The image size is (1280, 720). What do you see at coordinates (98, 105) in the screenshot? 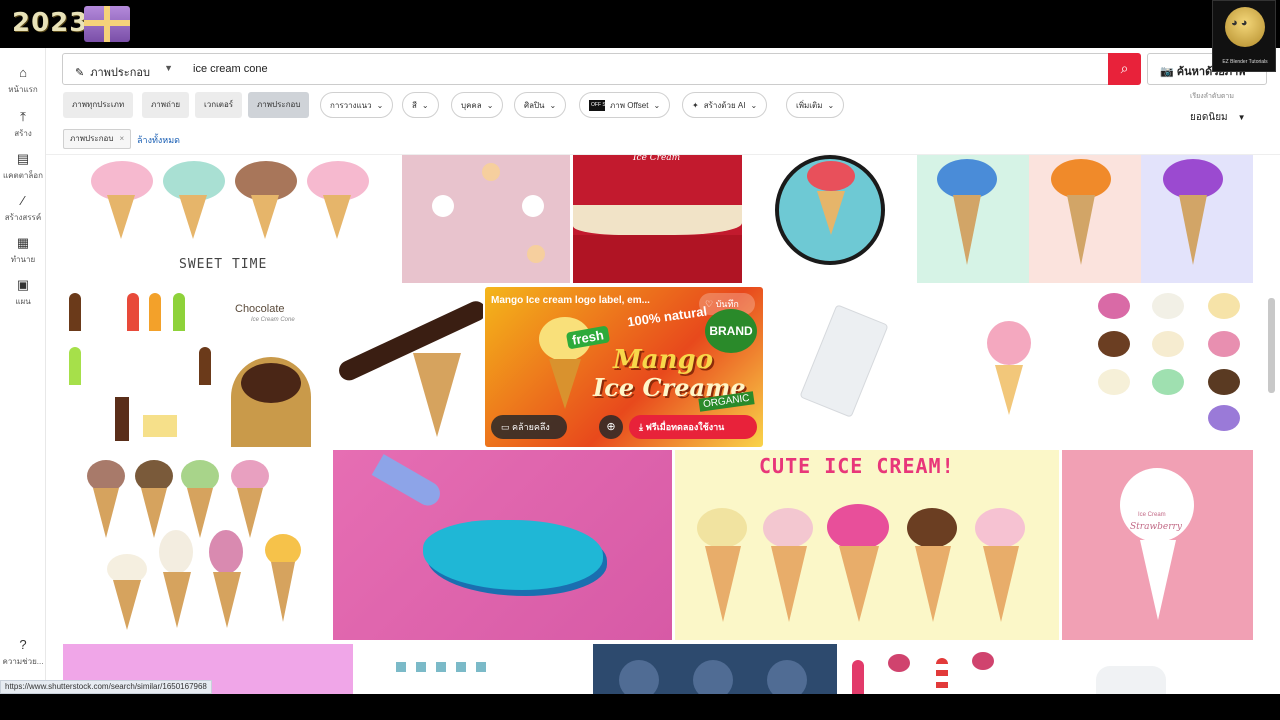
I see `chip-all-types: ภาพทุกประเภท` at bounding box center [98, 105].